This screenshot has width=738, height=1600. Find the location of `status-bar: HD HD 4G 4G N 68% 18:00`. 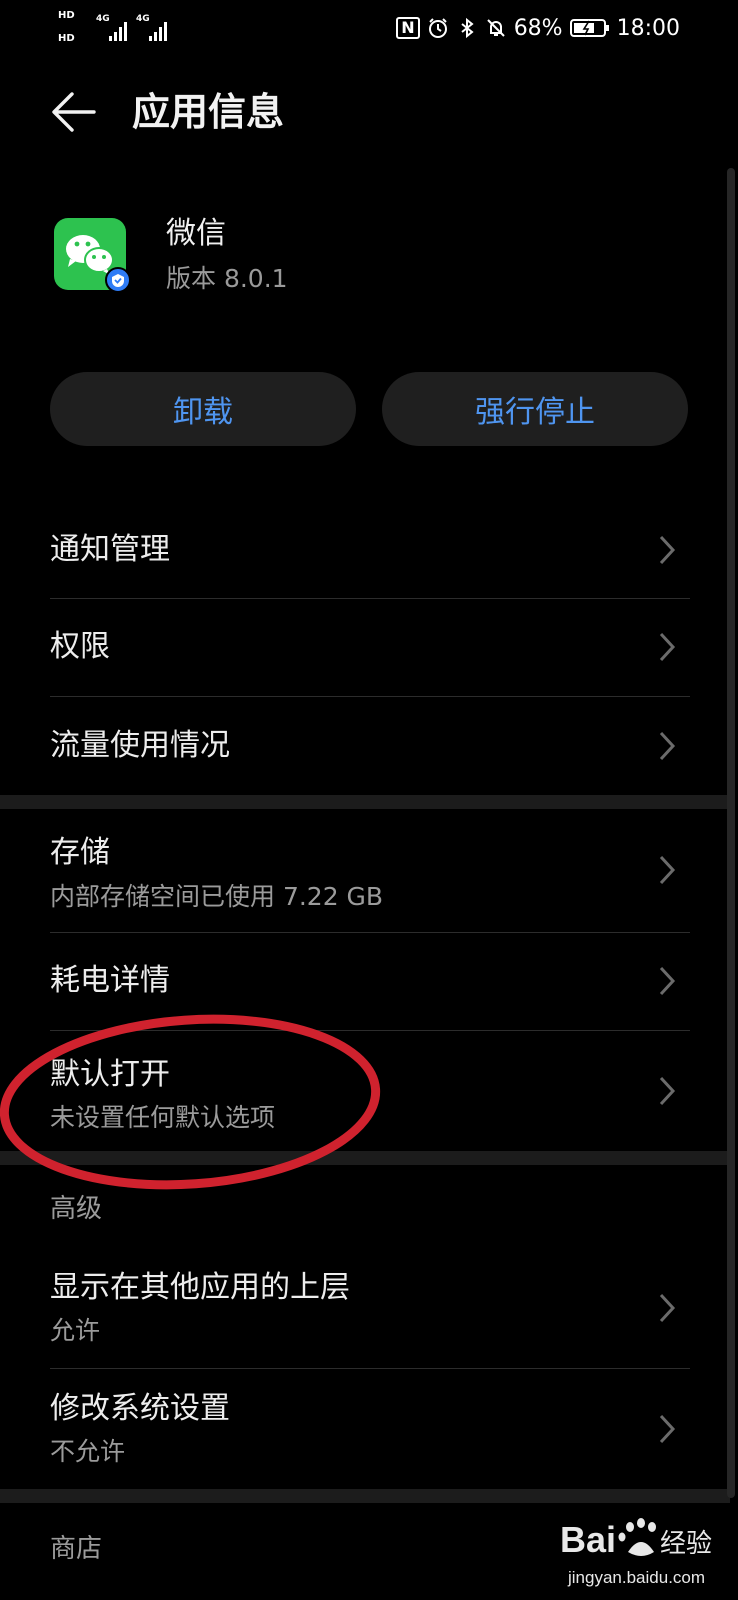

status-bar: HD HD 4G 4G N 68% 18:00 is located at coordinates (369, 28).